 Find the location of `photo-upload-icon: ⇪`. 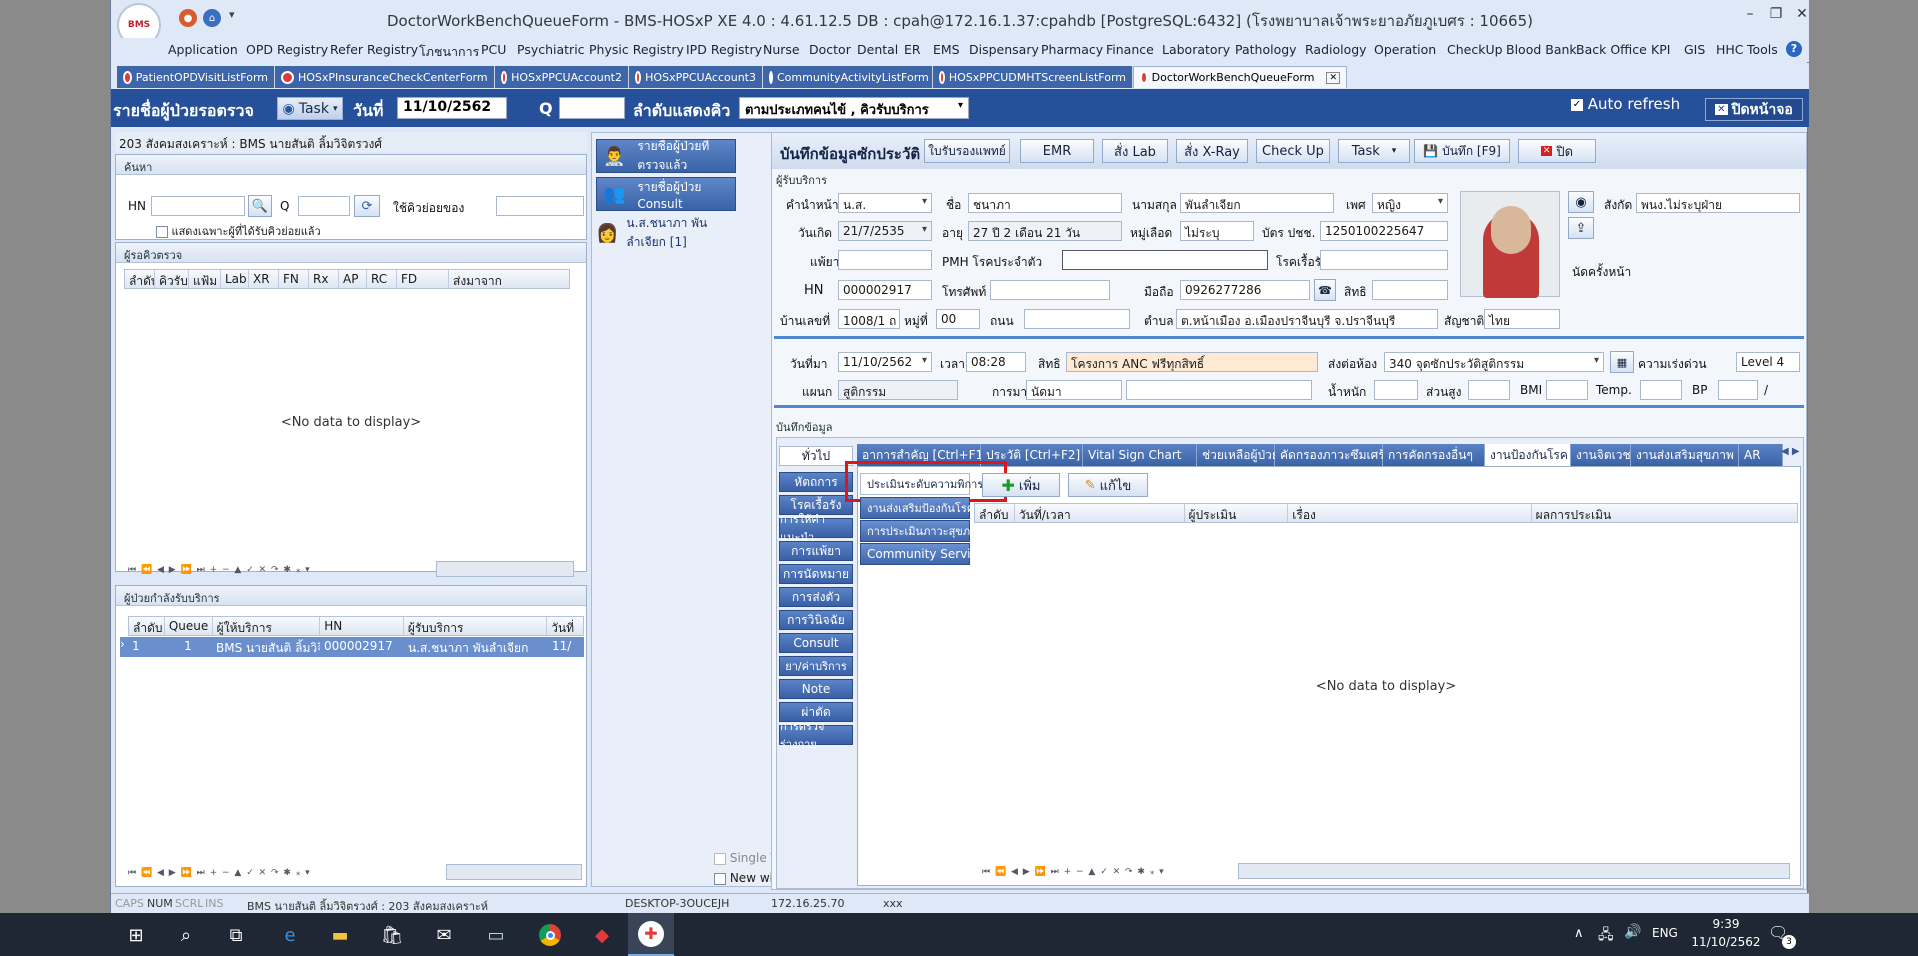

photo-upload-icon: ⇪ is located at coordinates (1581, 228).